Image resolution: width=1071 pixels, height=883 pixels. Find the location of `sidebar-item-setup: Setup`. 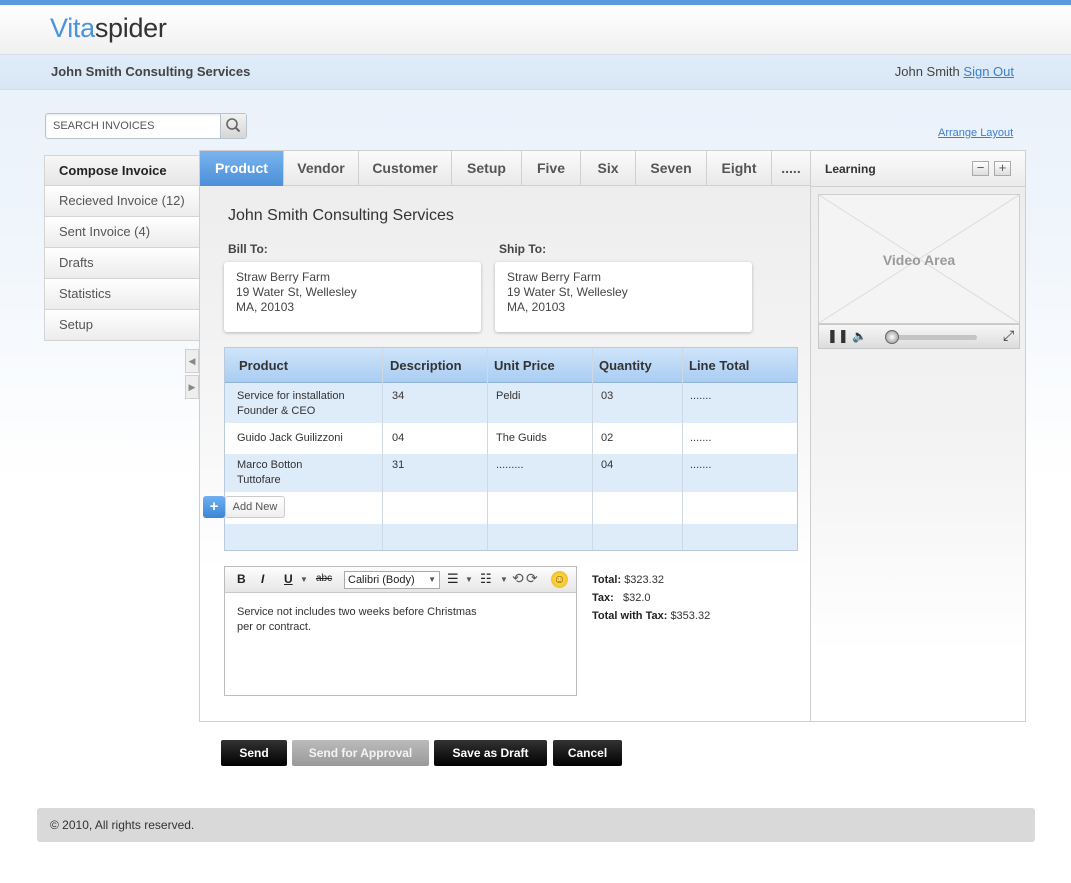

sidebar-item-setup: Setup is located at coordinates (122, 325).